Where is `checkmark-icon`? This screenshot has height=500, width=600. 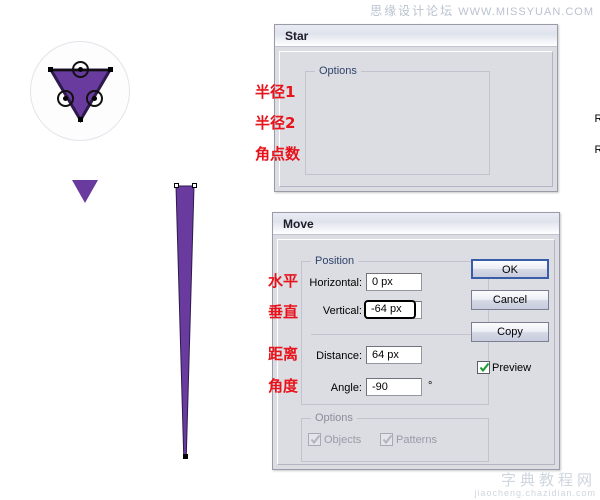 checkmark-icon is located at coordinates (484, 367).